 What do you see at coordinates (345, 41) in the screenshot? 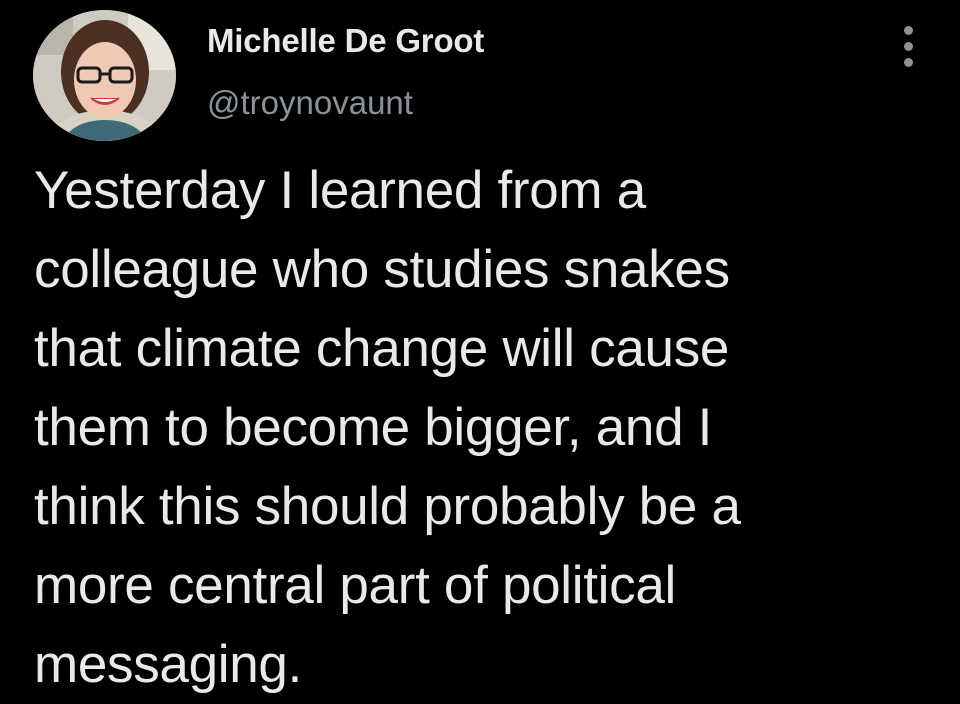
I see `author-display-name: Michelle De Groot` at bounding box center [345, 41].